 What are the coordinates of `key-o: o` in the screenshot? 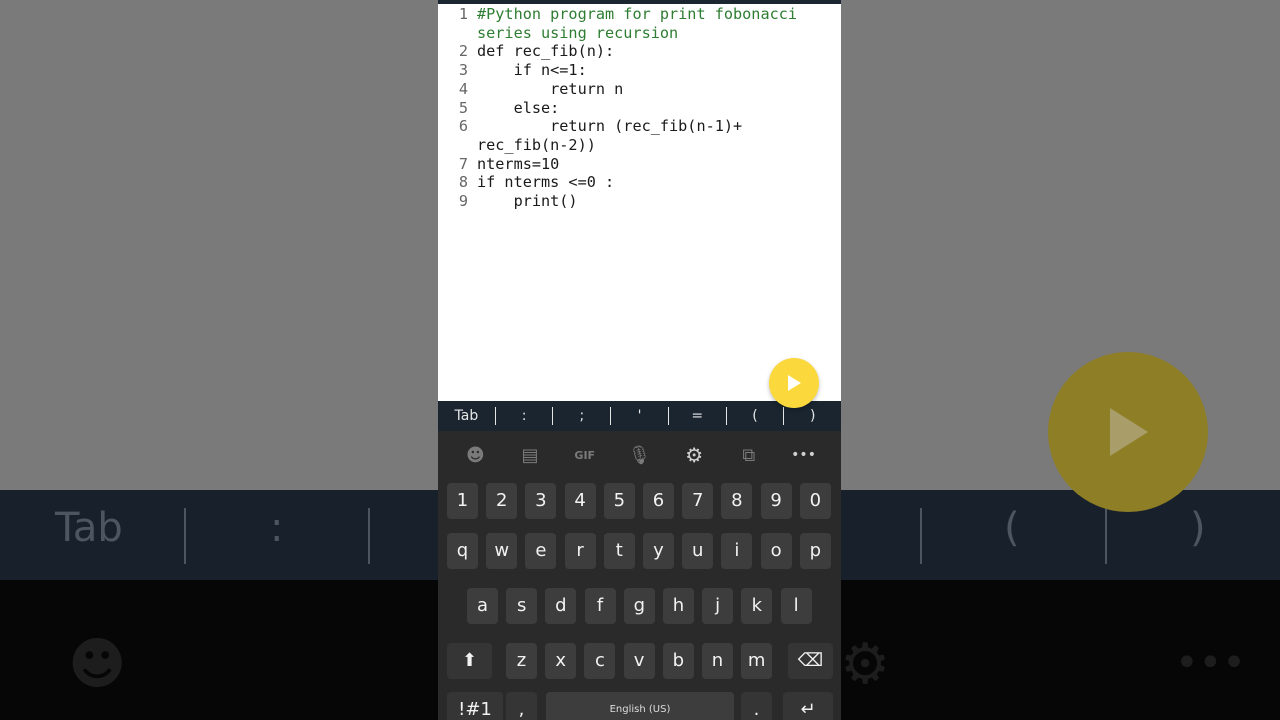 It's located at (776, 551).